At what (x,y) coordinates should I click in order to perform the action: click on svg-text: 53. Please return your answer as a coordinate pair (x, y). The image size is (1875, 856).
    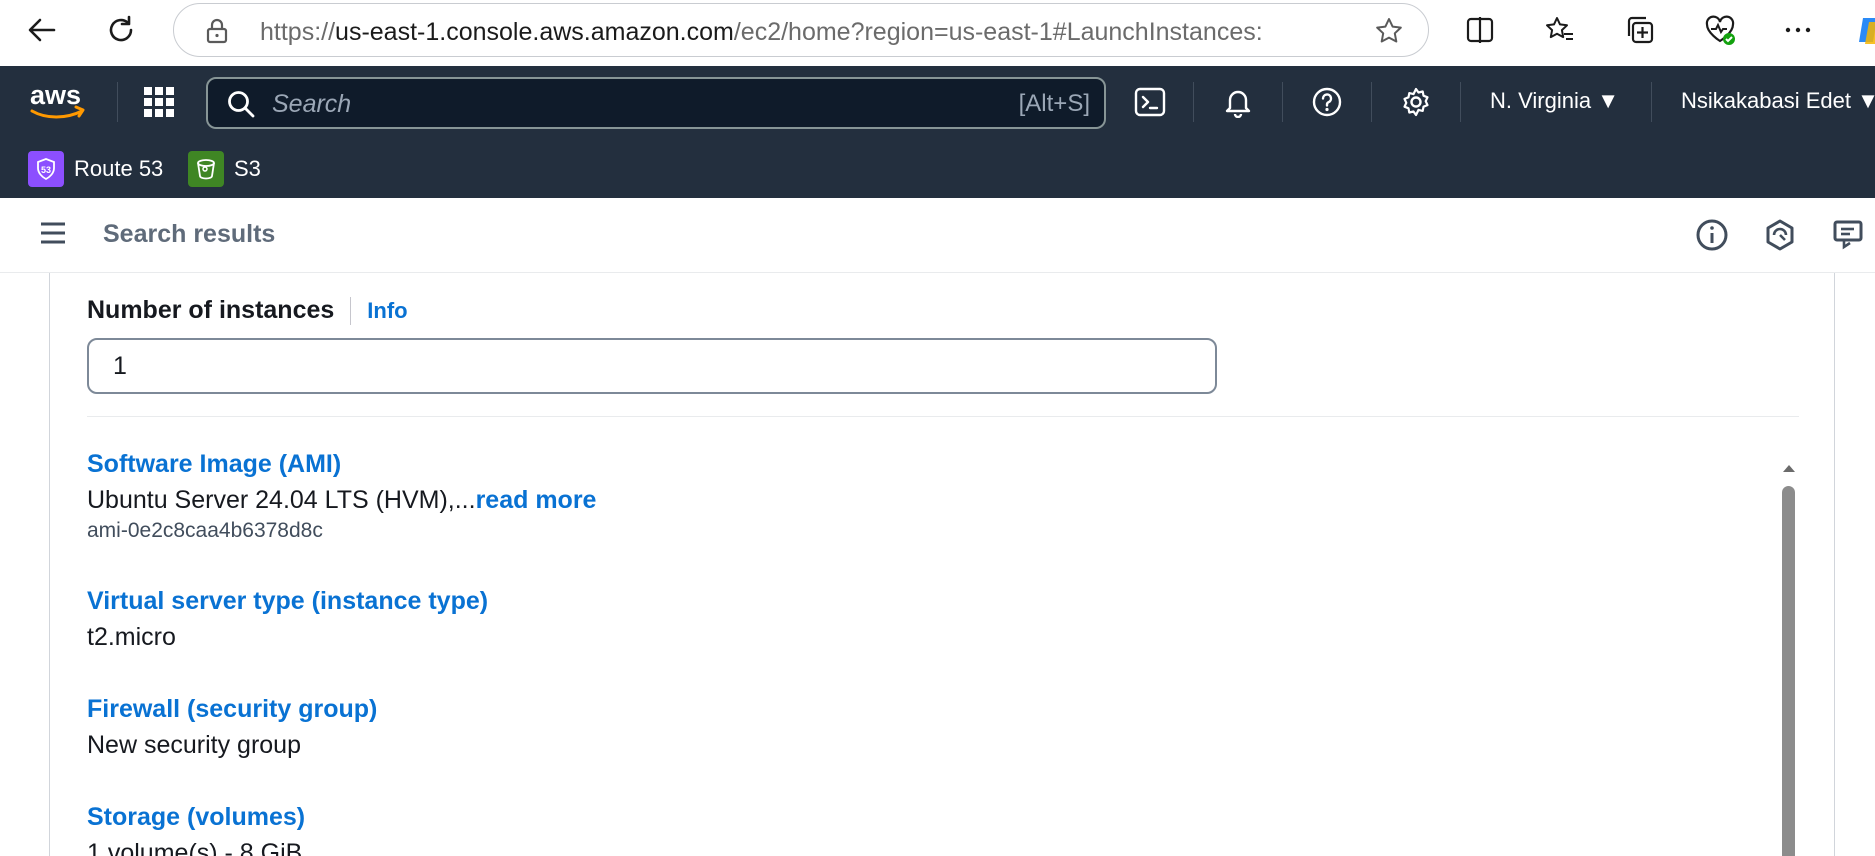
    Looking at the image, I should click on (46, 170).